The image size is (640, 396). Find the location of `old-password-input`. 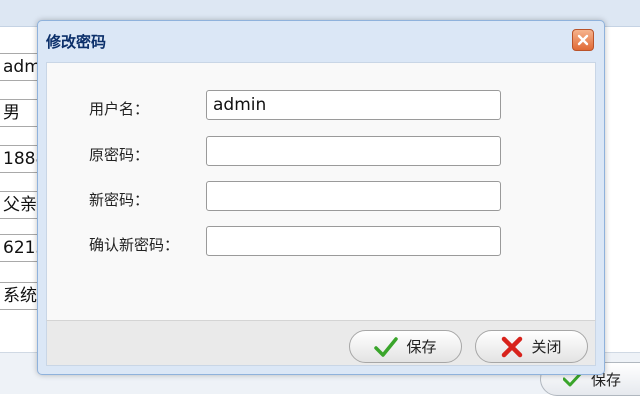

old-password-input is located at coordinates (353, 151).